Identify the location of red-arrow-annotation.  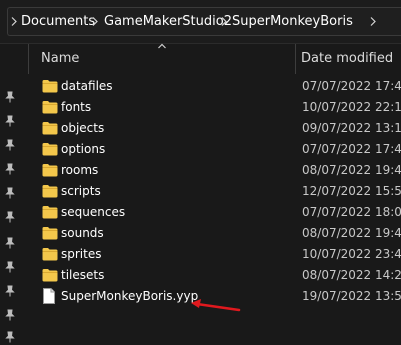
(216, 305).